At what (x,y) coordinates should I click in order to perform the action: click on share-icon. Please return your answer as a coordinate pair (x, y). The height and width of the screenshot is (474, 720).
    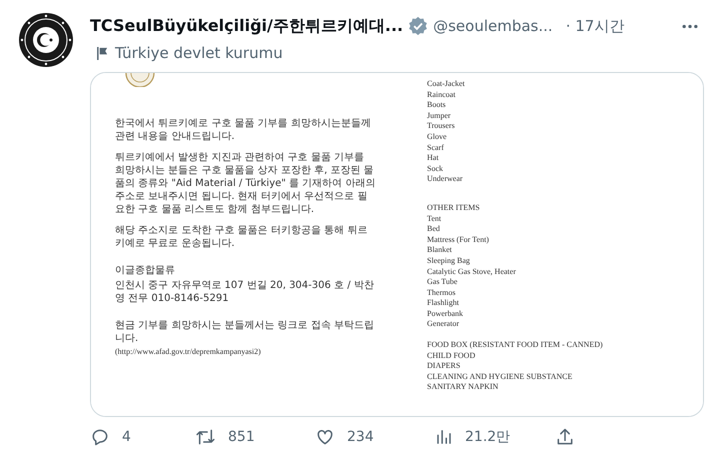
    Looking at the image, I should click on (565, 437).